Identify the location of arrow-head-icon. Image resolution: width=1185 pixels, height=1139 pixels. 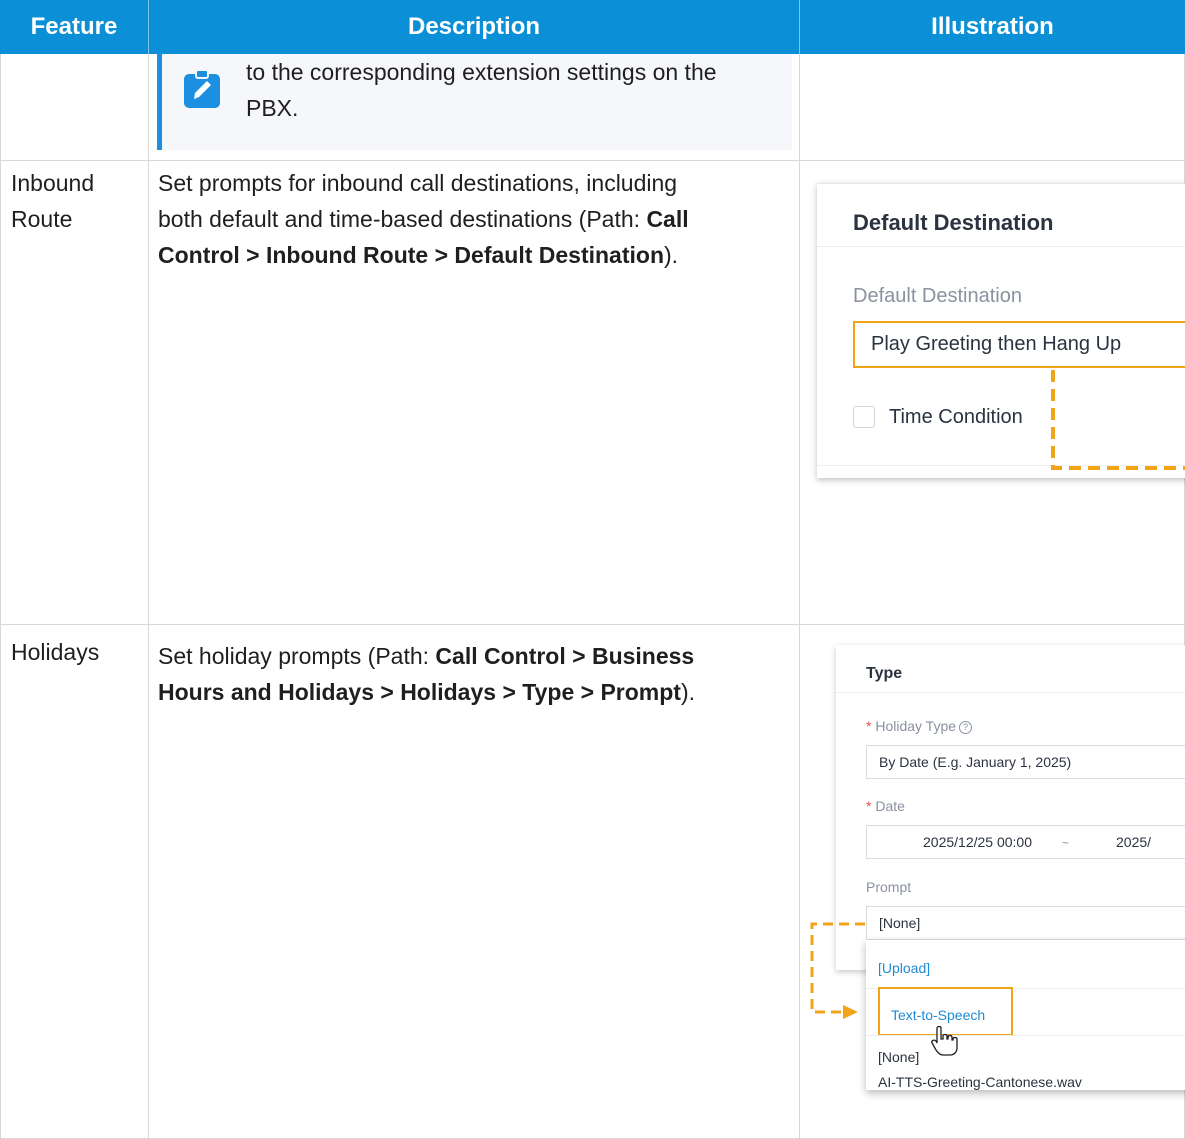
(850, 1012).